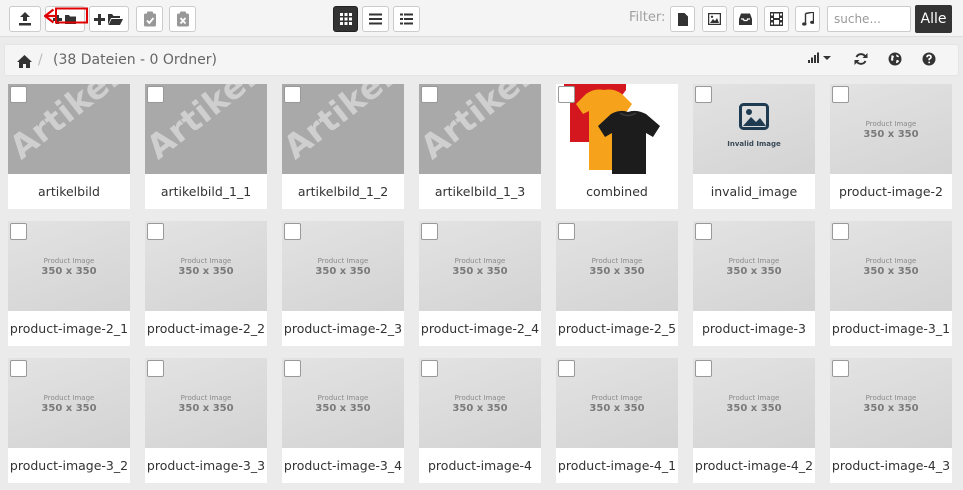 The width and height of the screenshot is (963, 490). What do you see at coordinates (617, 283) in the screenshot?
I see `file-tile: Product Image 350 x 350 product-image-2_5` at bounding box center [617, 283].